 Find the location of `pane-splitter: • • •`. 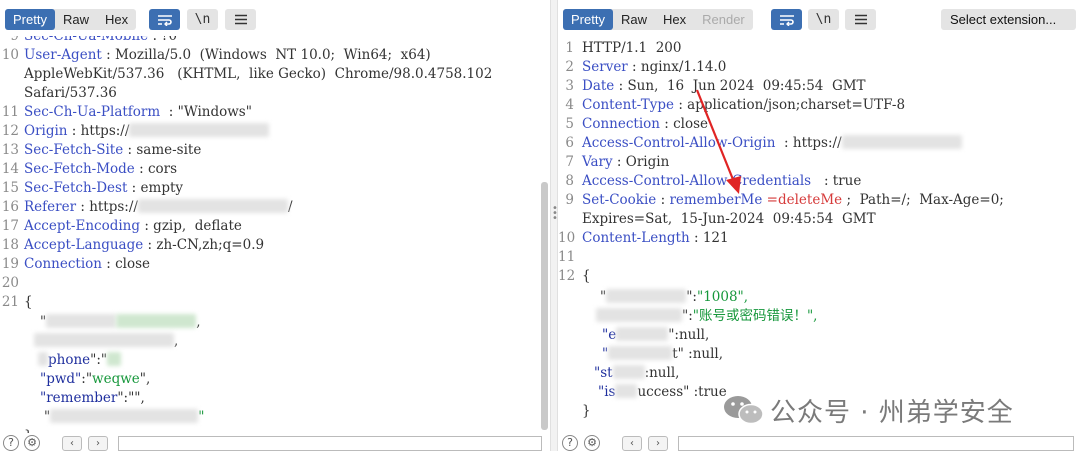

pane-splitter: • • • is located at coordinates (554, 225).